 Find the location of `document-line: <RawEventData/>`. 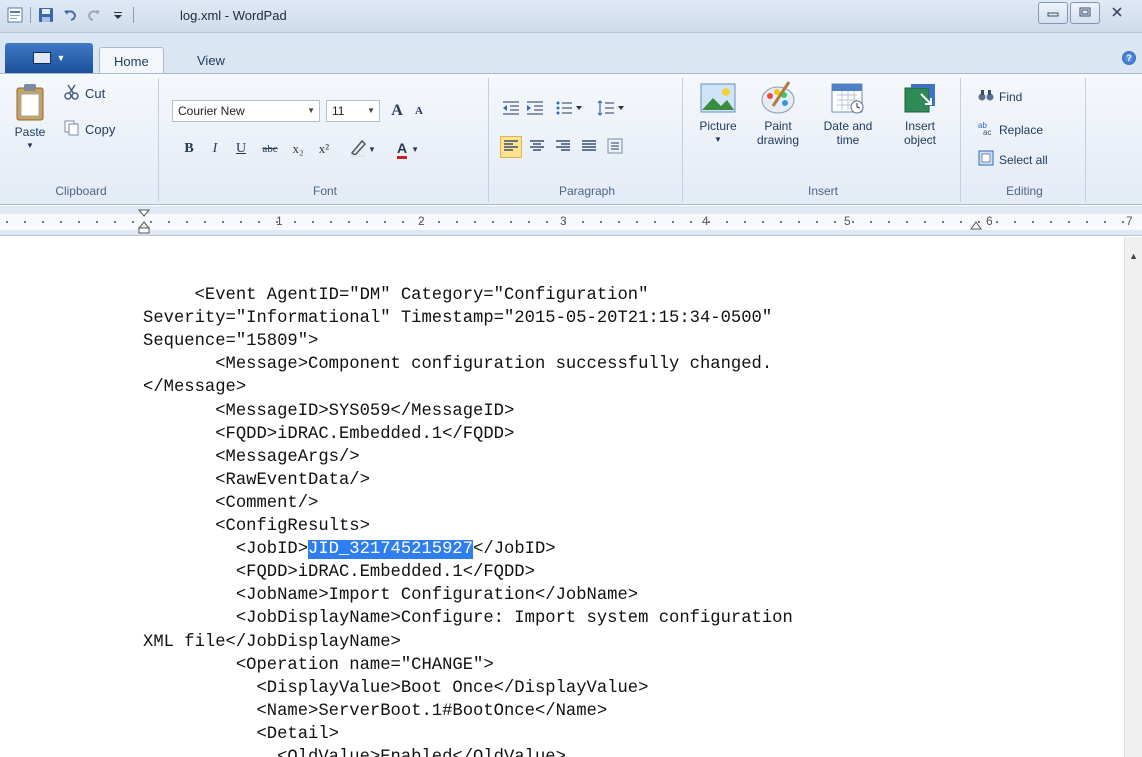

document-line: <RawEventData/> is located at coordinates (256, 480).